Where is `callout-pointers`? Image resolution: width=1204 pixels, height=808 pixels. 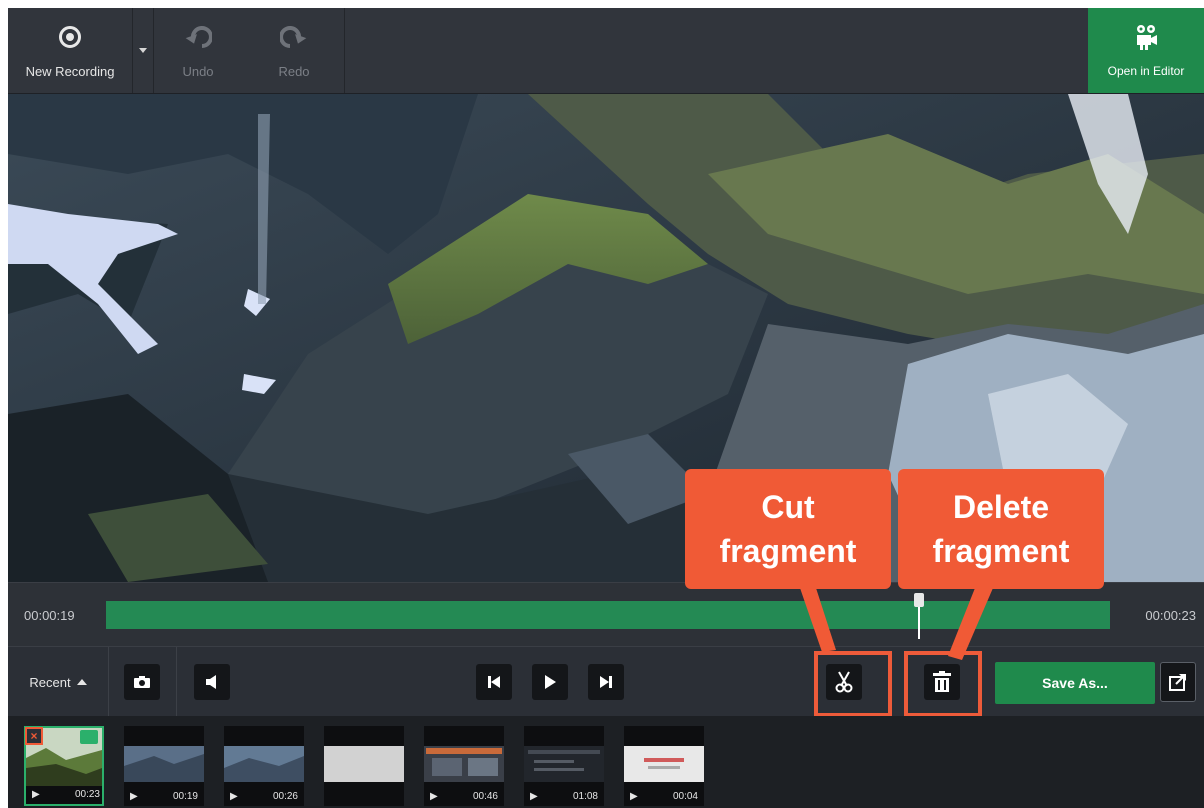
callout-pointers is located at coordinates (896, 624).